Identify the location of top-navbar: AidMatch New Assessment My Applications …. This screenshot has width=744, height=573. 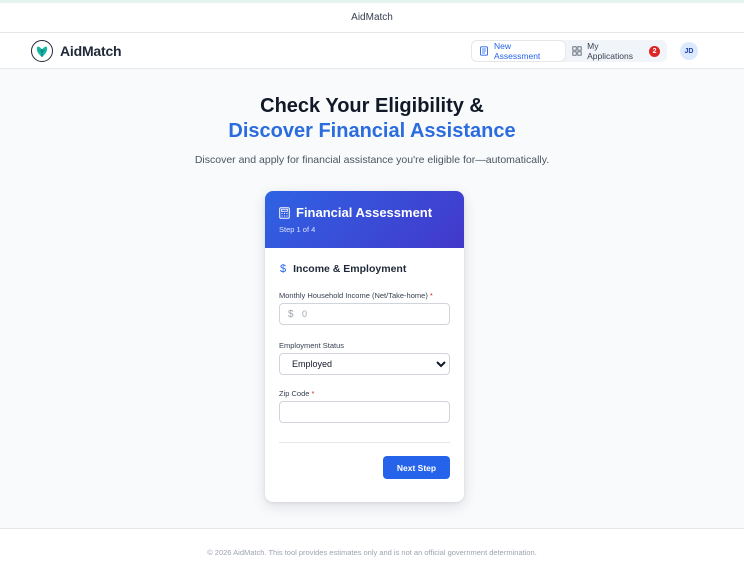
(372, 51).